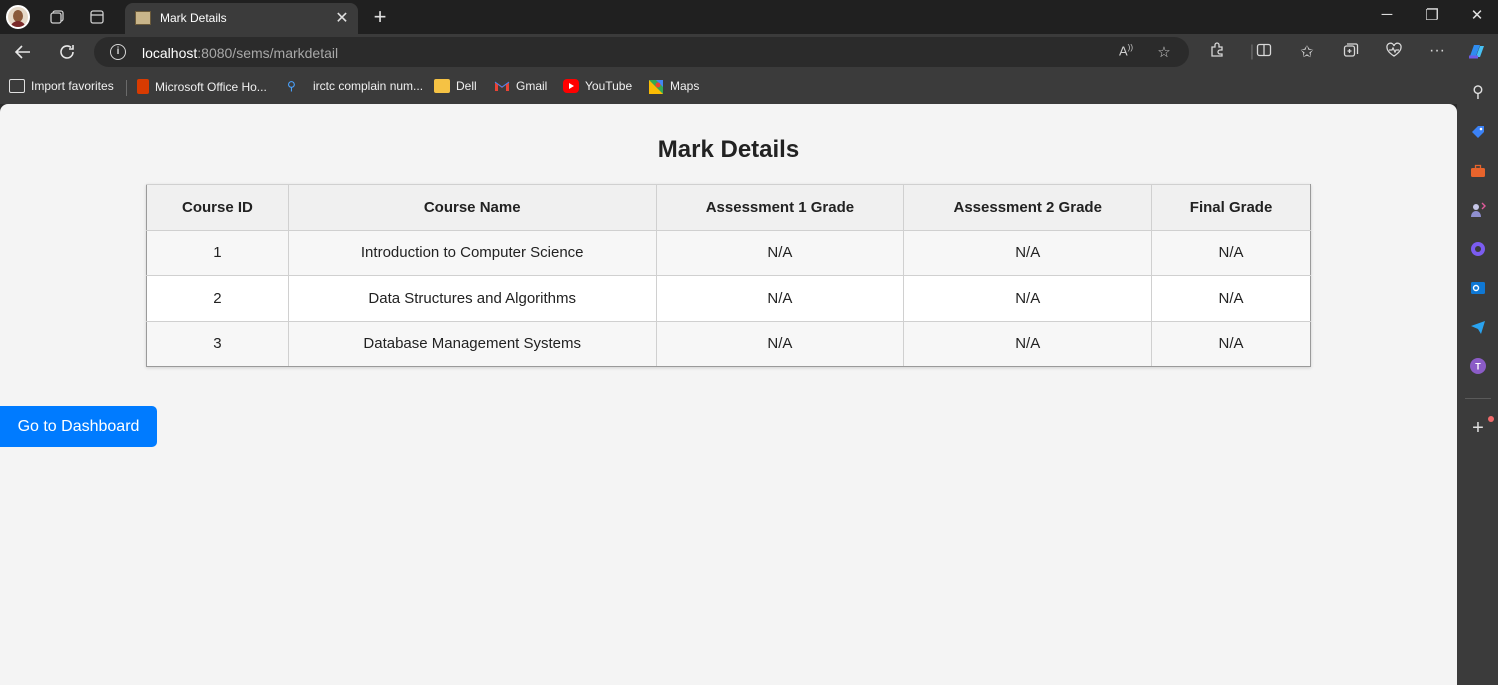  What do you see at coordinates (1231, 207) in the screenshot?
I see `header-final-grade: Final Grade` at bounding box center [1231, 207].